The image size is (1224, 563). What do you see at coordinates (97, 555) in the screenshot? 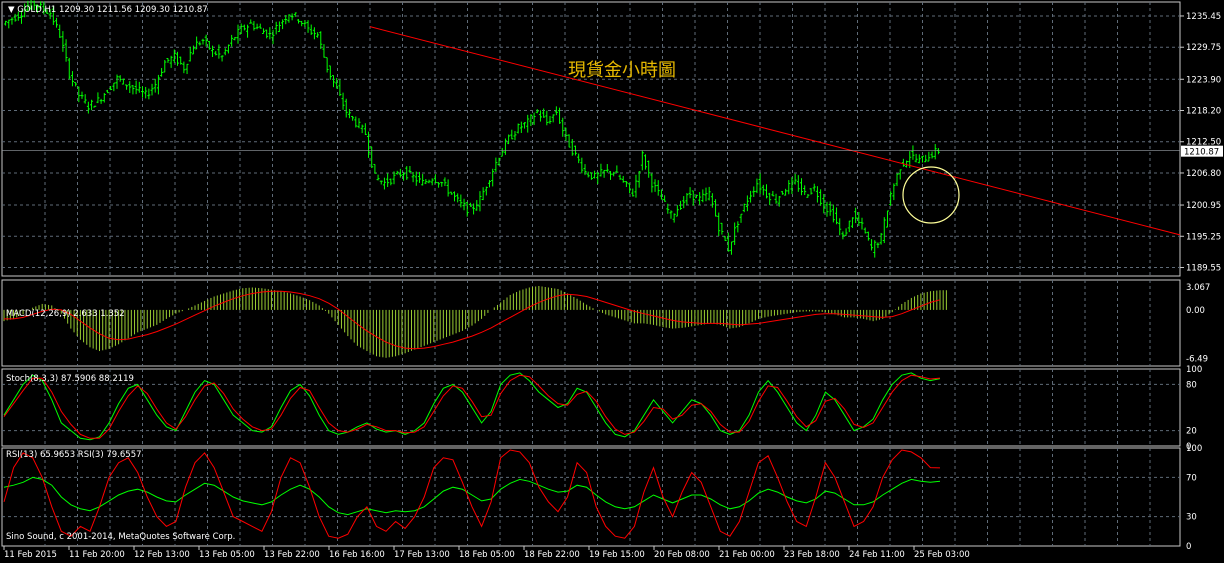
I see `x-axis-label: 11 Feb 20:00` at bounding box center [97, 555].